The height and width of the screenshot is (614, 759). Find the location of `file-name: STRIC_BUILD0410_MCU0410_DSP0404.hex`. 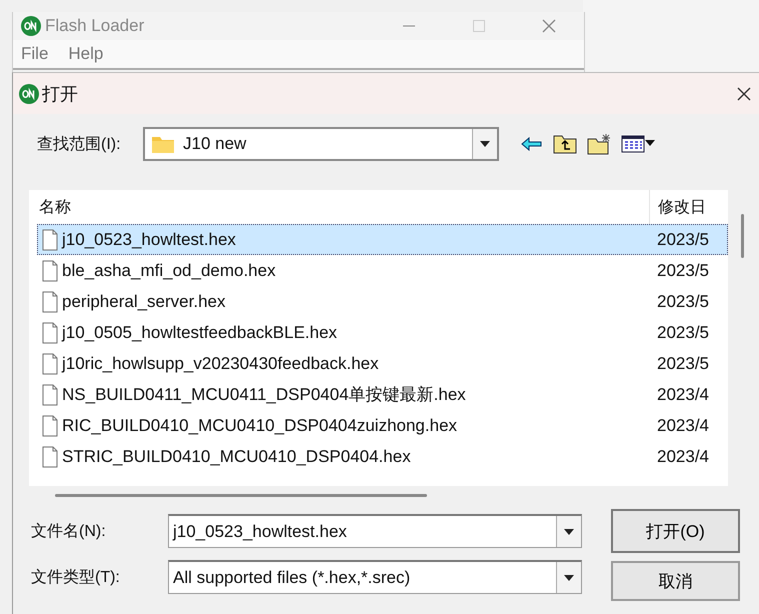

file-name: STRIC_BUILD0410_MCU0410_DSP0404.hex is located at coordinates (236, 456).